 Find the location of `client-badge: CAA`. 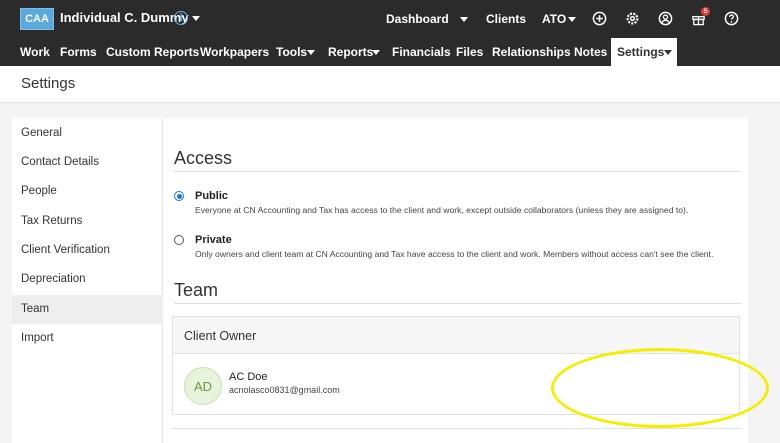

client-badge: CAA is located at coordinates (37, 19).